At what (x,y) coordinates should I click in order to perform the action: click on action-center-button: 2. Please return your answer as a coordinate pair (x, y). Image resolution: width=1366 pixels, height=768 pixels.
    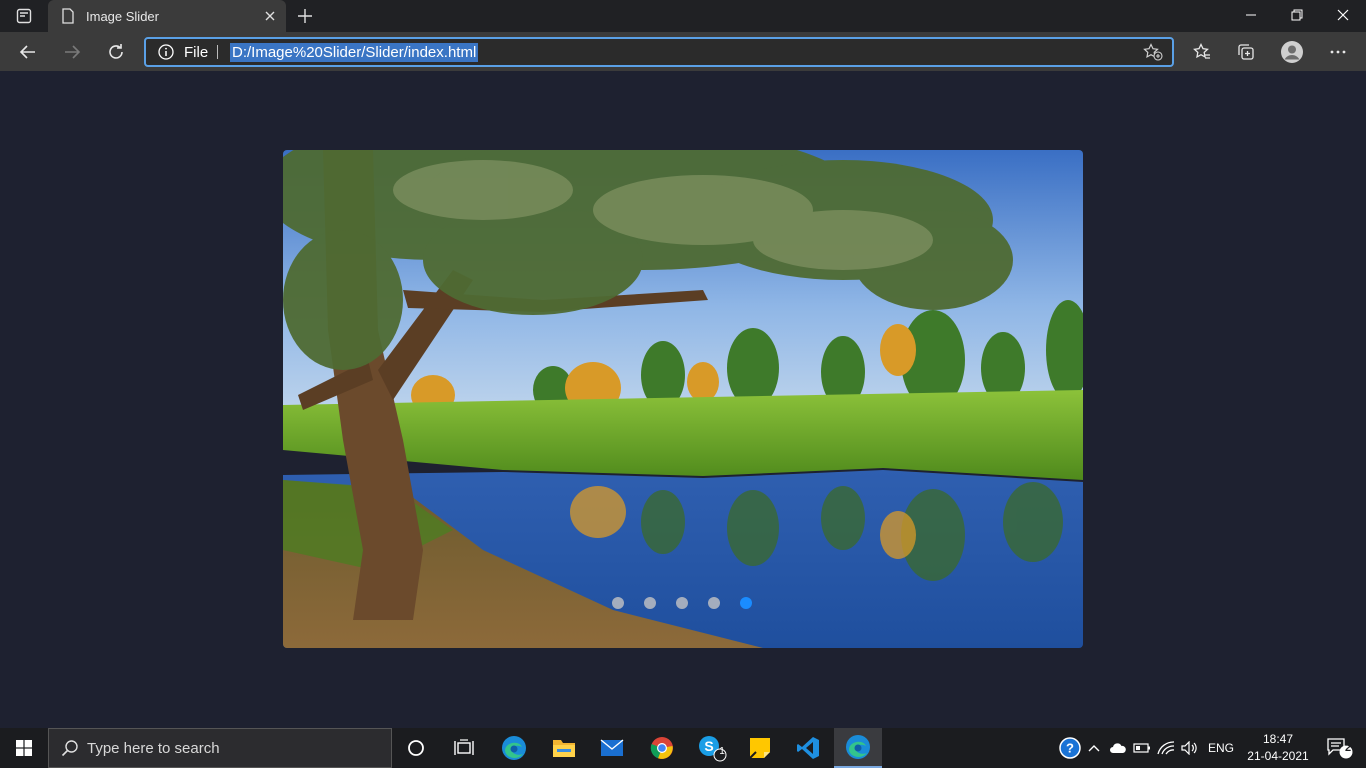
    Looking at the image, I should click on (1340, 748).